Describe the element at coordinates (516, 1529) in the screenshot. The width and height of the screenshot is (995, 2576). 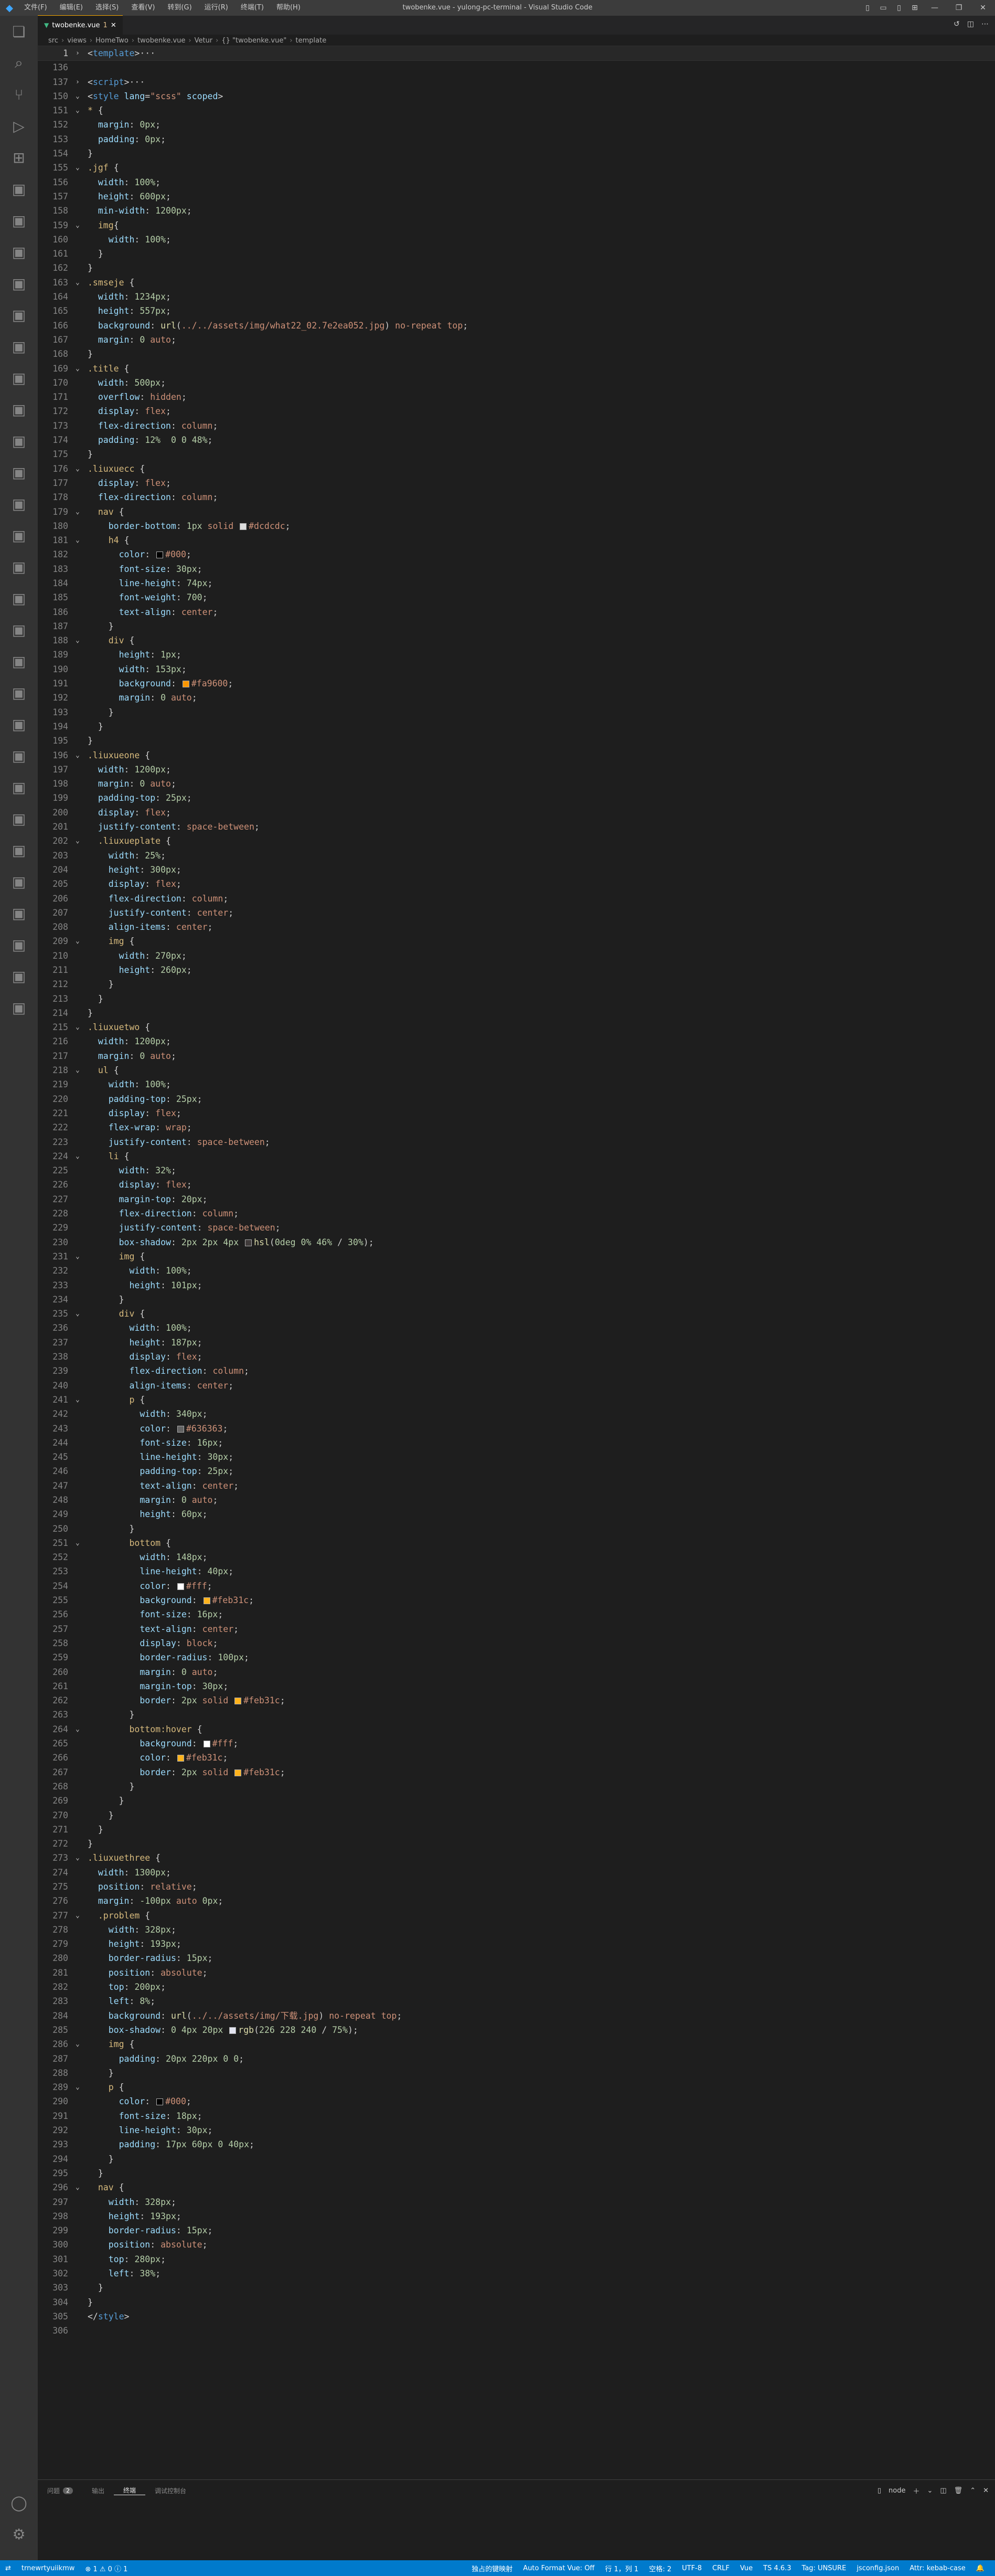
I see `code-line: 250 }` at that location.